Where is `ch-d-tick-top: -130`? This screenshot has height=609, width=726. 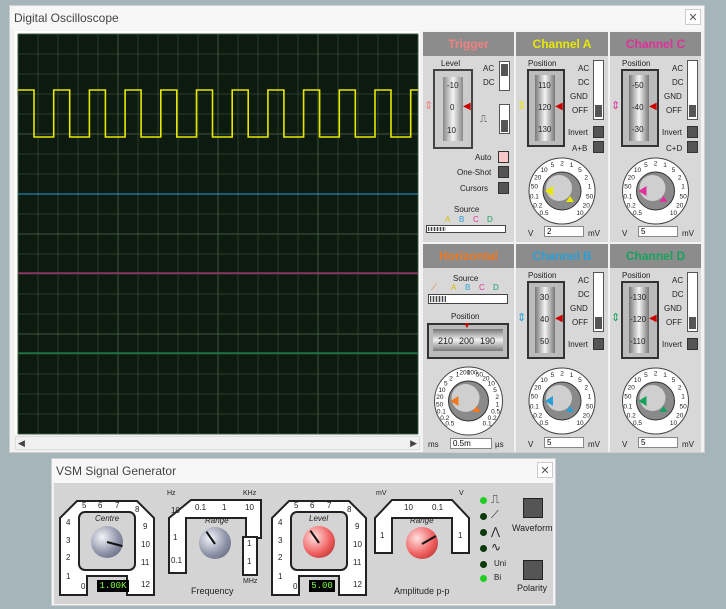 ch-d-tick-top: -130 is located at coordinates (638, 297).